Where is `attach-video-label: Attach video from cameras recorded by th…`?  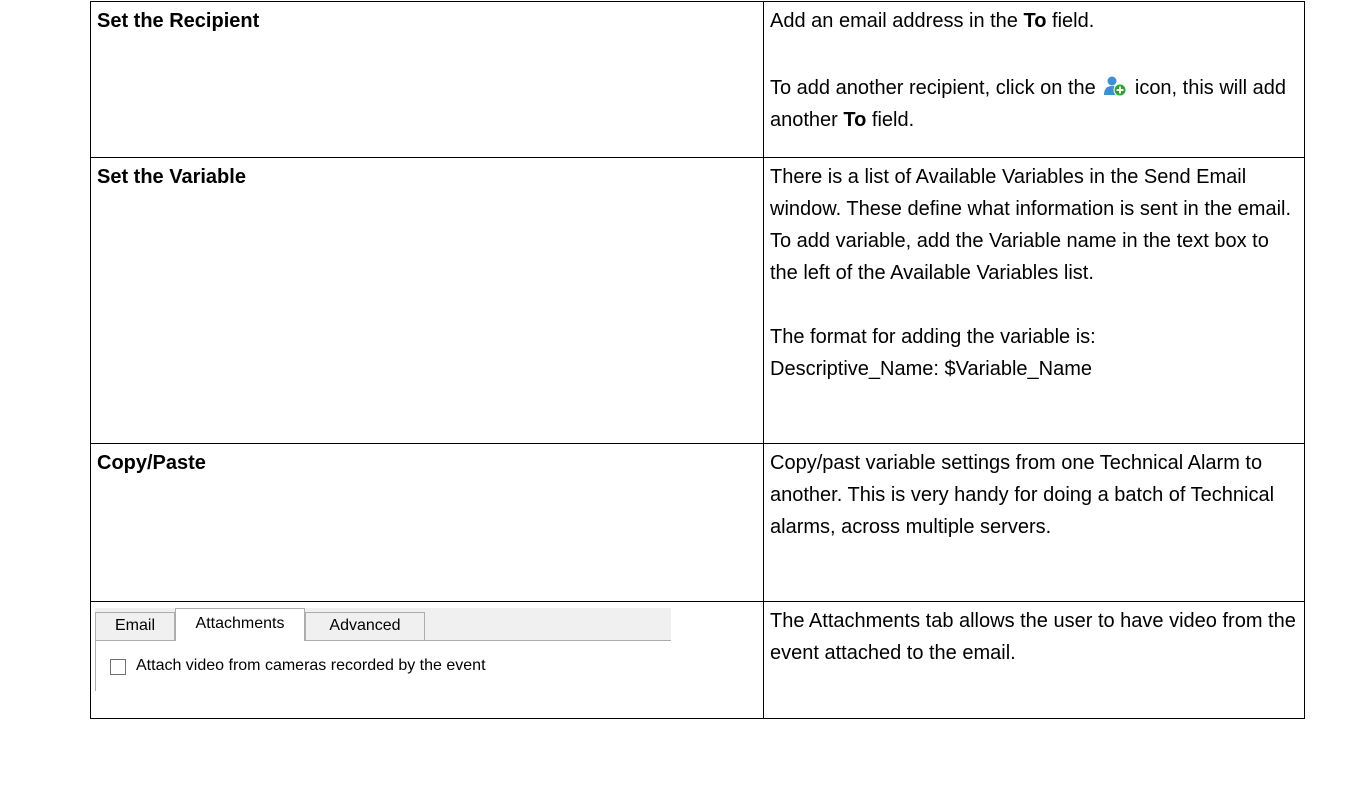 attach-video-label: Attach video from cameras recorded by th… is located at coordinates (311, 666).